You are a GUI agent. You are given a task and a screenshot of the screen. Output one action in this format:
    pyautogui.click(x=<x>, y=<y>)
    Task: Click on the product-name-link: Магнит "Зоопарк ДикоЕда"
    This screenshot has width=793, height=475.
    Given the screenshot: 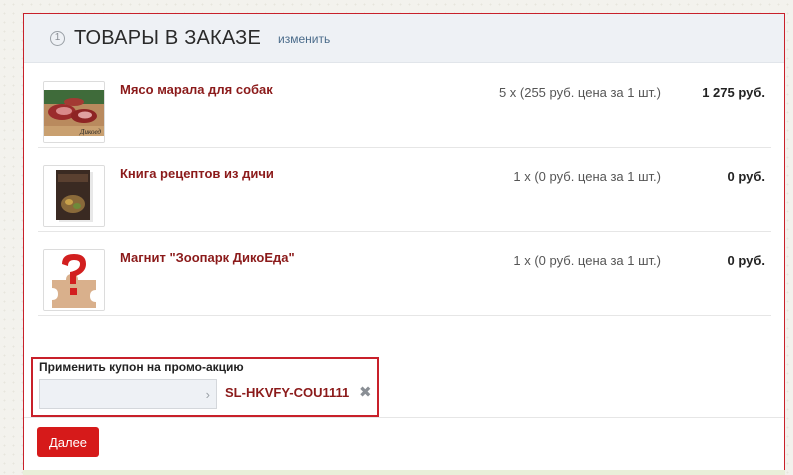 What is the action you would take?
    pyautogui.click(x=207, y=257)
    